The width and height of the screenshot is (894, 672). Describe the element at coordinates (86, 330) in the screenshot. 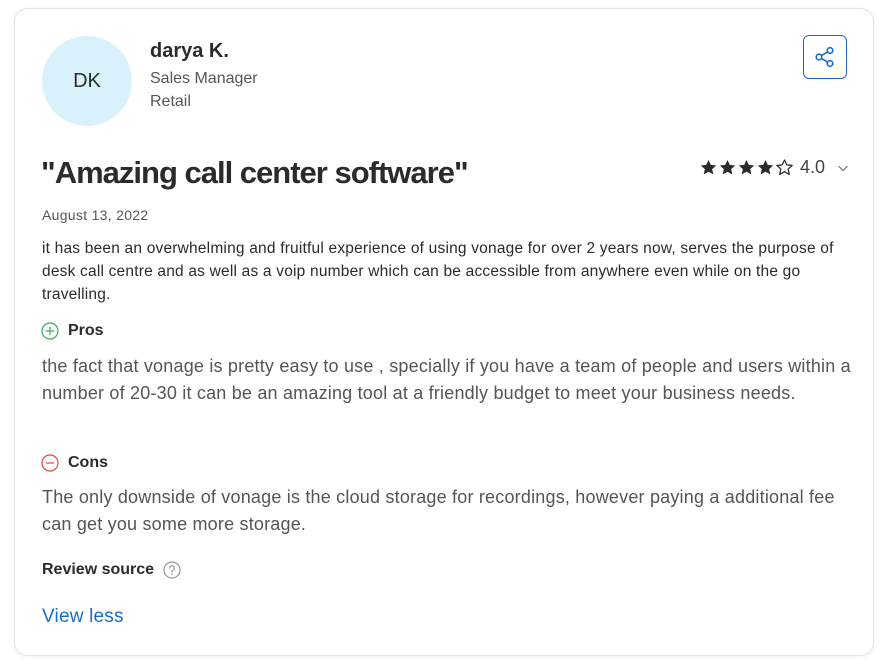

I see `pros-label: Pros` at that location.